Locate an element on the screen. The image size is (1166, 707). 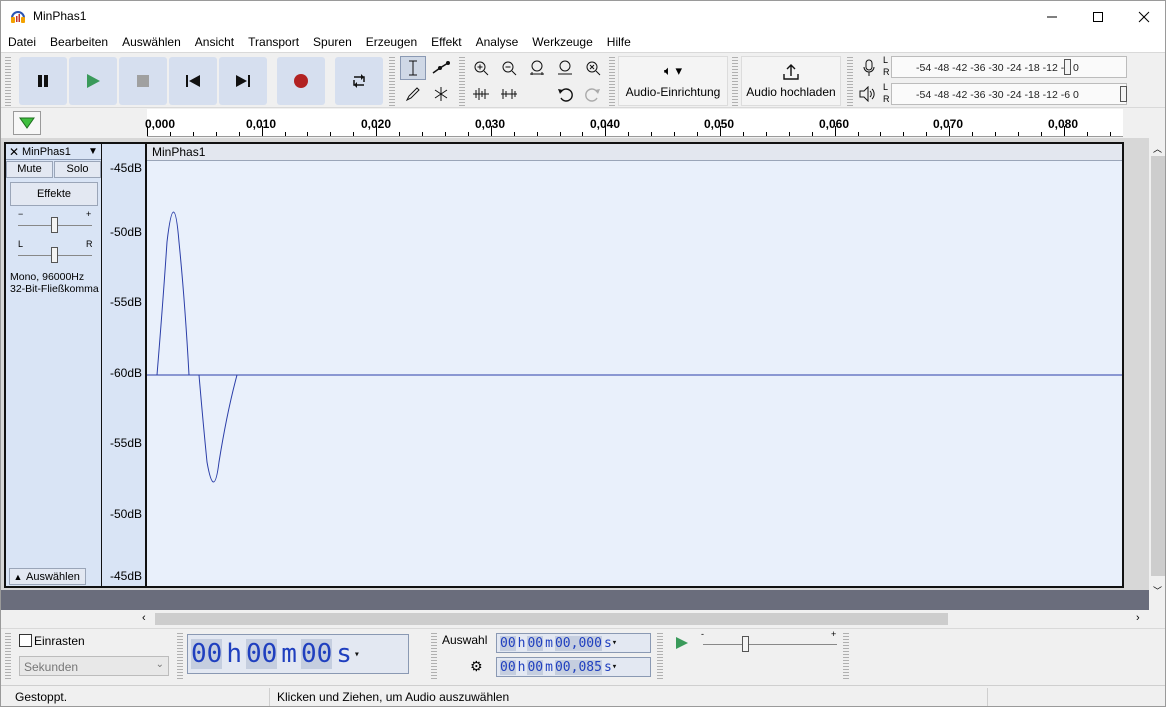
scroll-right-icon: › is located at coordinates (1138, 618).